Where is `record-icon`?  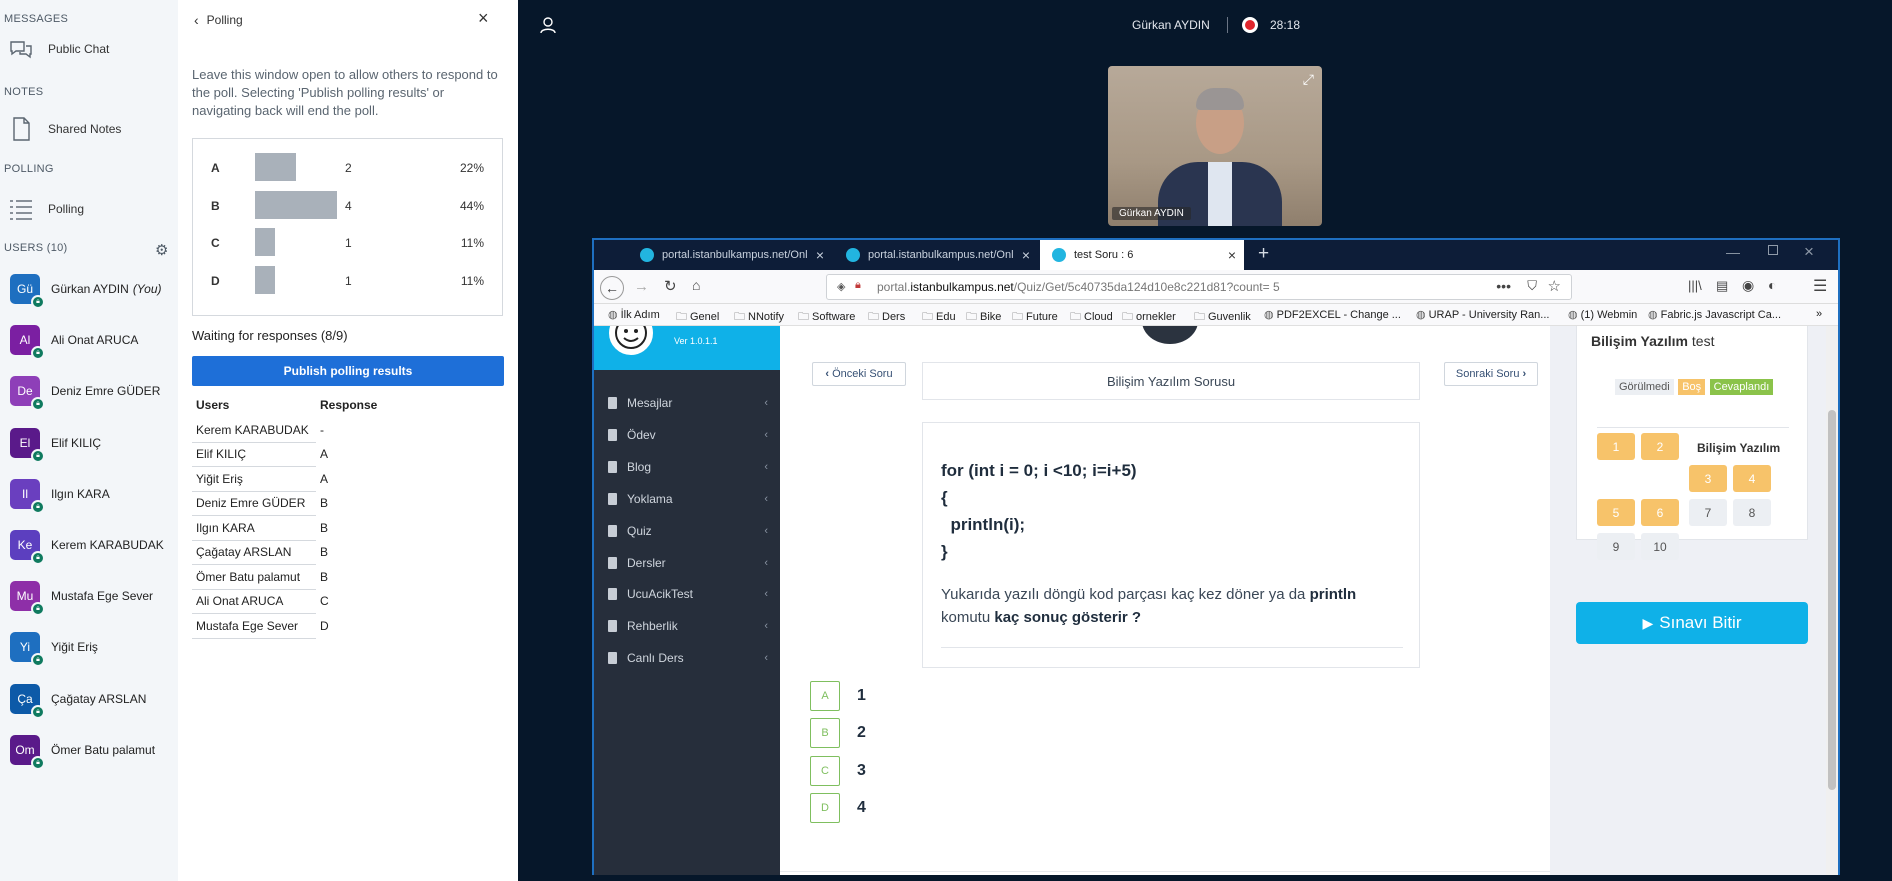 record-icon is located at coordinates (1250, 25).